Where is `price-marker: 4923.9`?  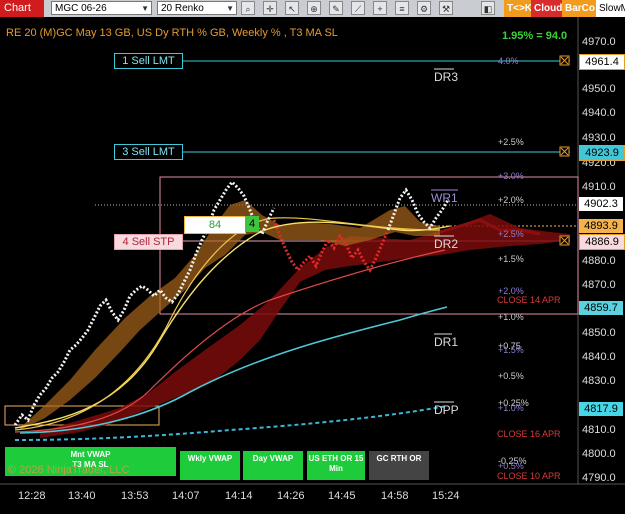 price-marker: 4923.9 is located at coordinates (602, 153).